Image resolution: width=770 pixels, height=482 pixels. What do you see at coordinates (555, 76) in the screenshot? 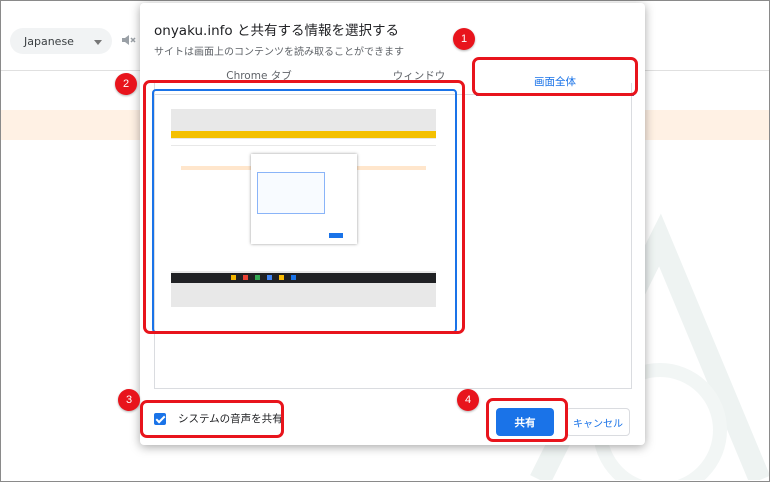
I see `highlight-entire-screen-tab` at bounding box center [555, 76].